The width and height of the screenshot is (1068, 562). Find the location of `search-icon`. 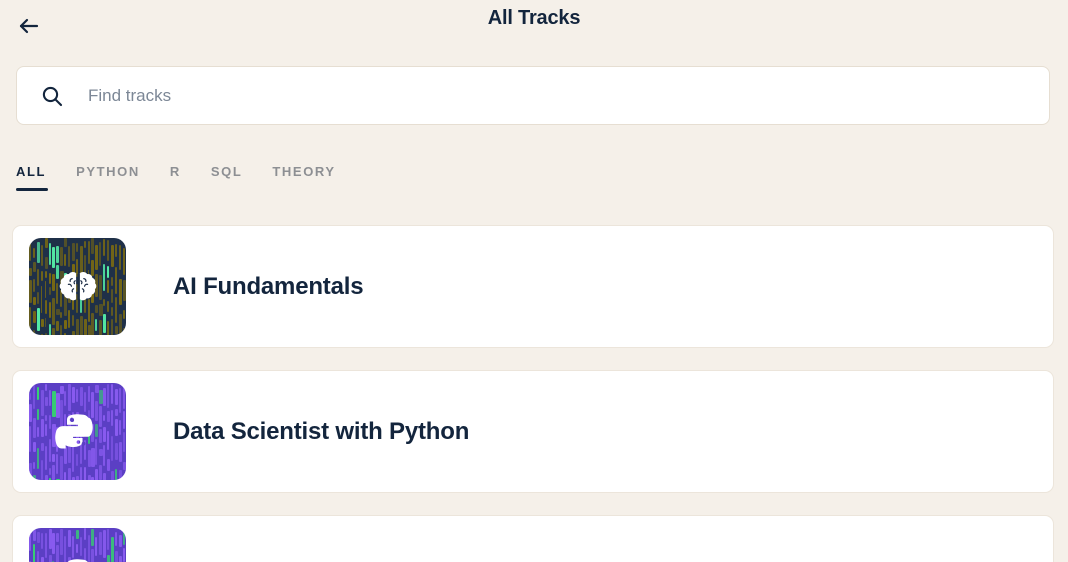

search-icon is located at coordinates (52, 96).